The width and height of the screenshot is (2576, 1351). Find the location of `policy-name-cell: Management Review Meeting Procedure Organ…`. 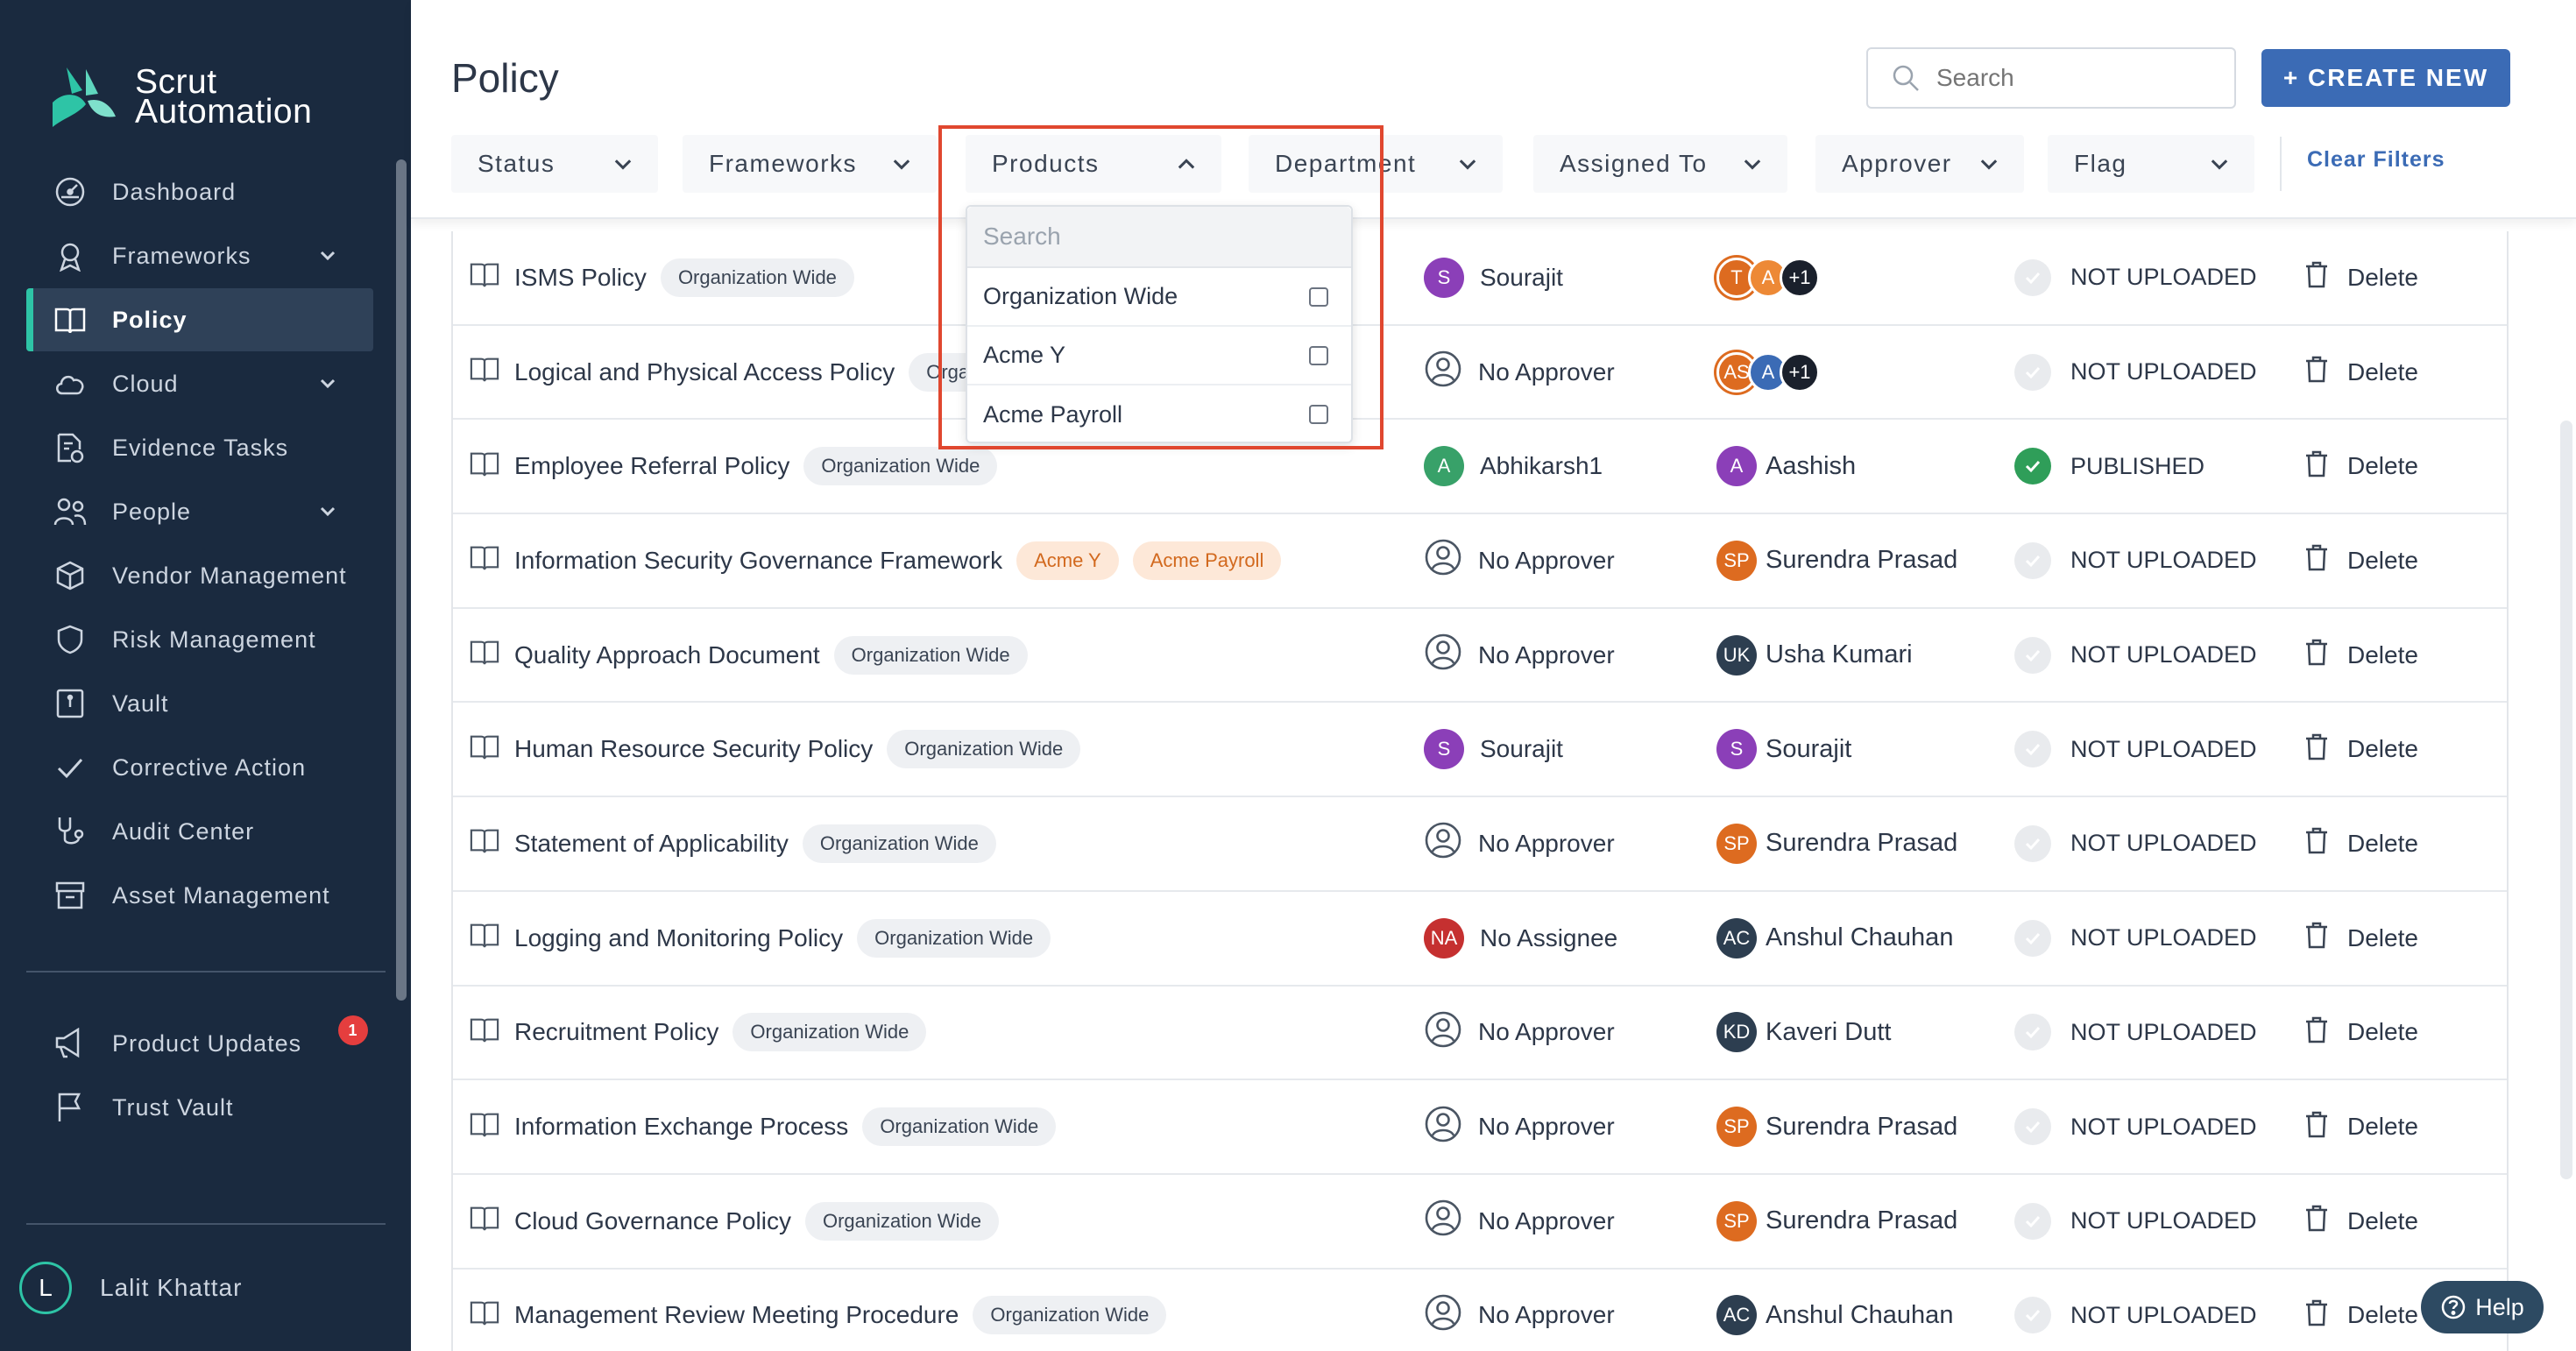

policy-name-cell: Management Review Meeting Procedure Organ… is located at coordinates (818, 1315).